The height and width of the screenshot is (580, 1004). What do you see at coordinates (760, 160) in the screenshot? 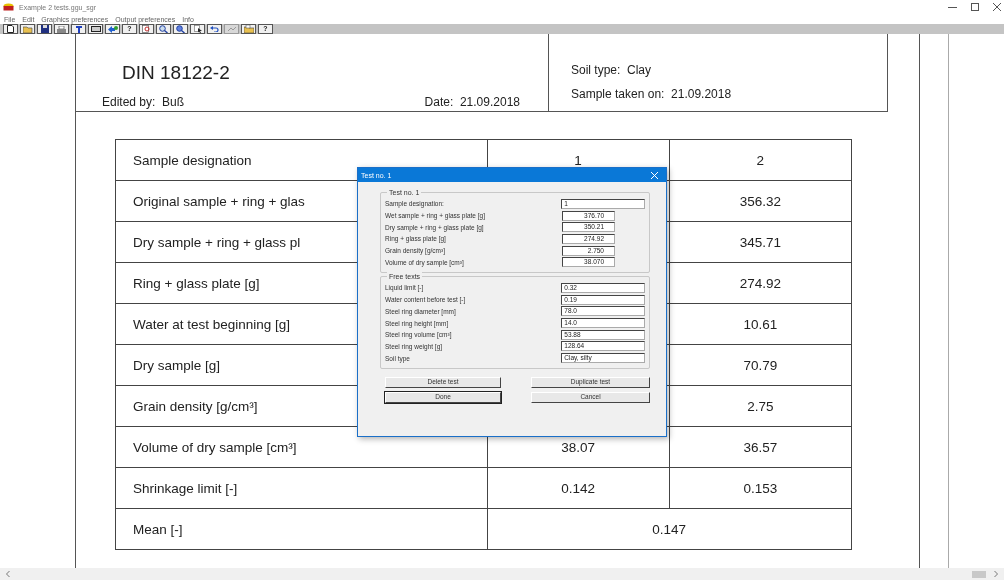
I see `table-cell: 2` at bounding box center [760, 160].